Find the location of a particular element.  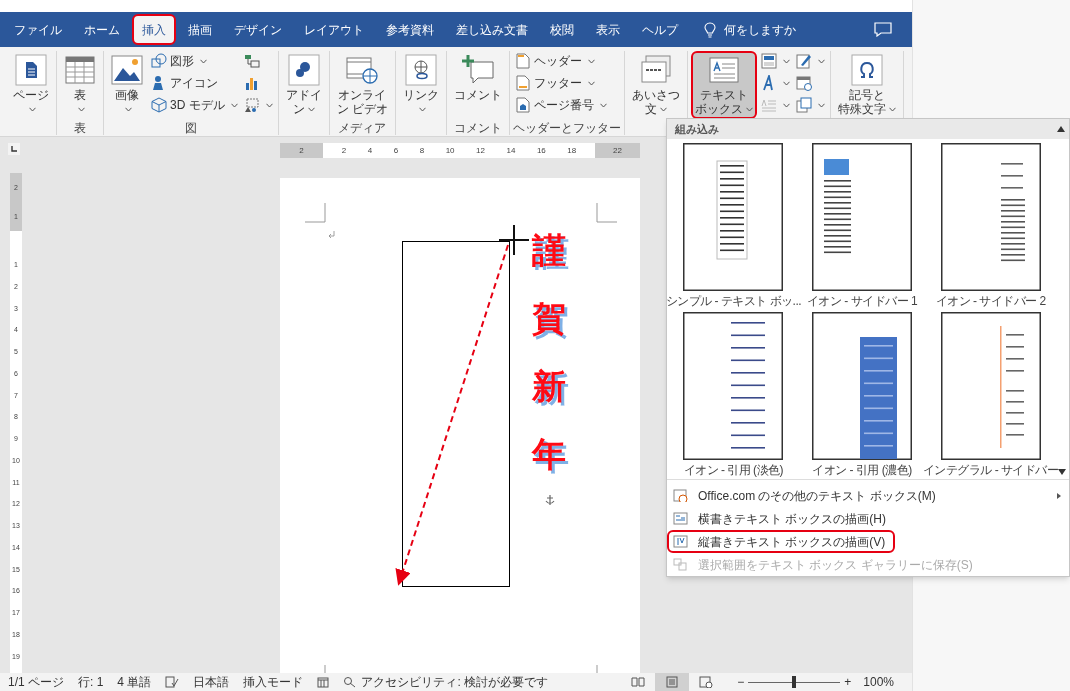

cube-icon is located at coordinates (159, 105).